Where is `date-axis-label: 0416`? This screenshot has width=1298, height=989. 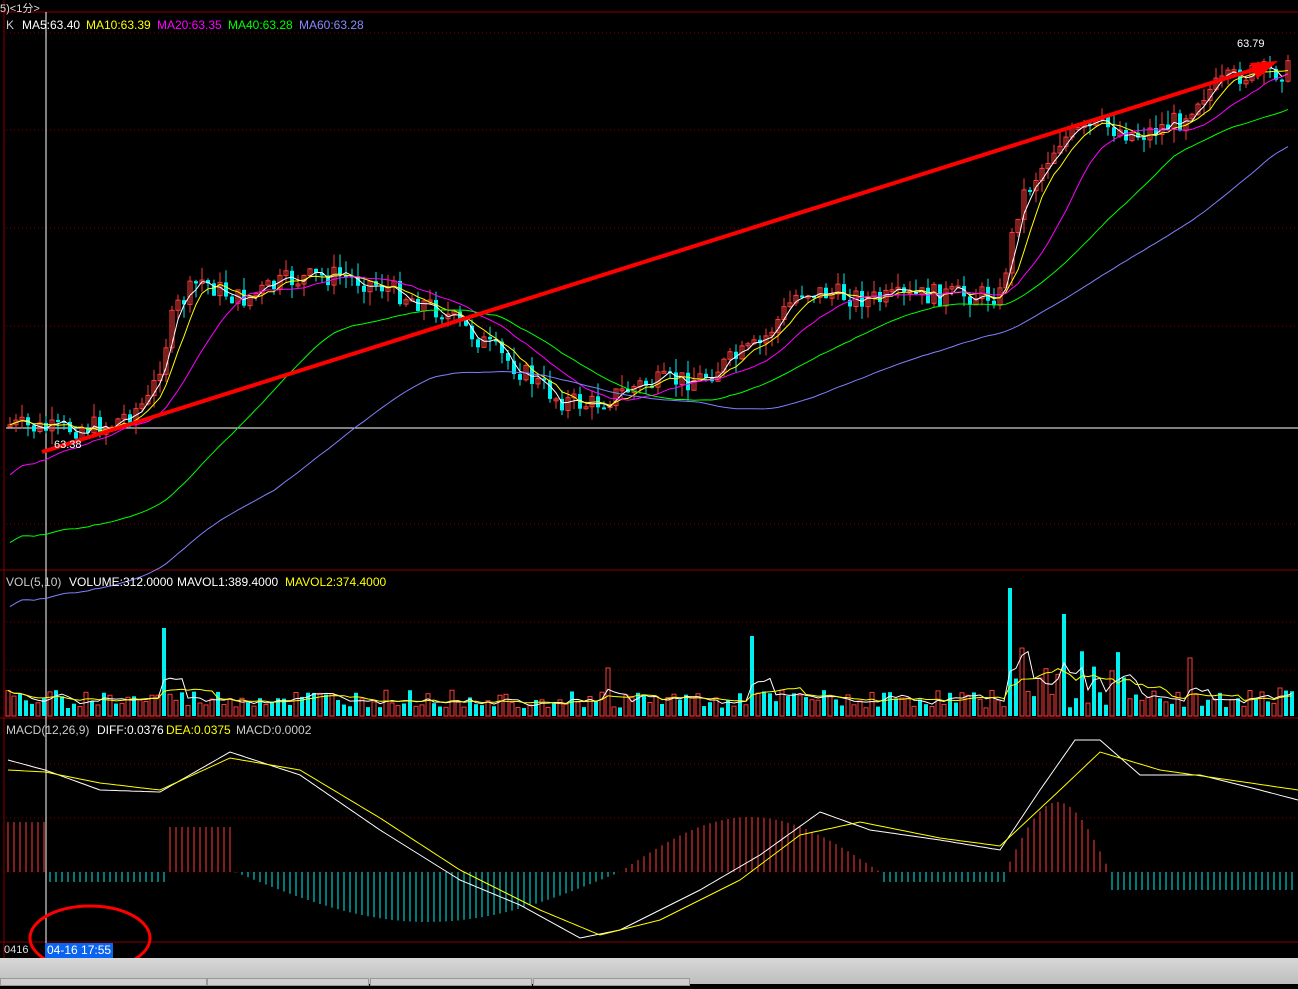 date-axis-label: 0416 is located at coordinates (16, 950).